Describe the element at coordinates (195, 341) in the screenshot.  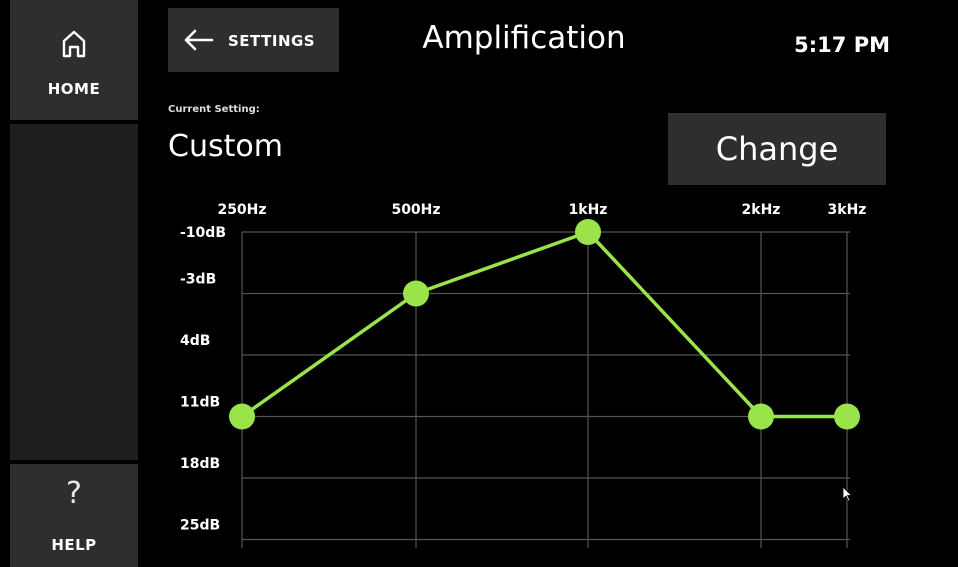
I see `y-tick-label: 4dB` at that location.